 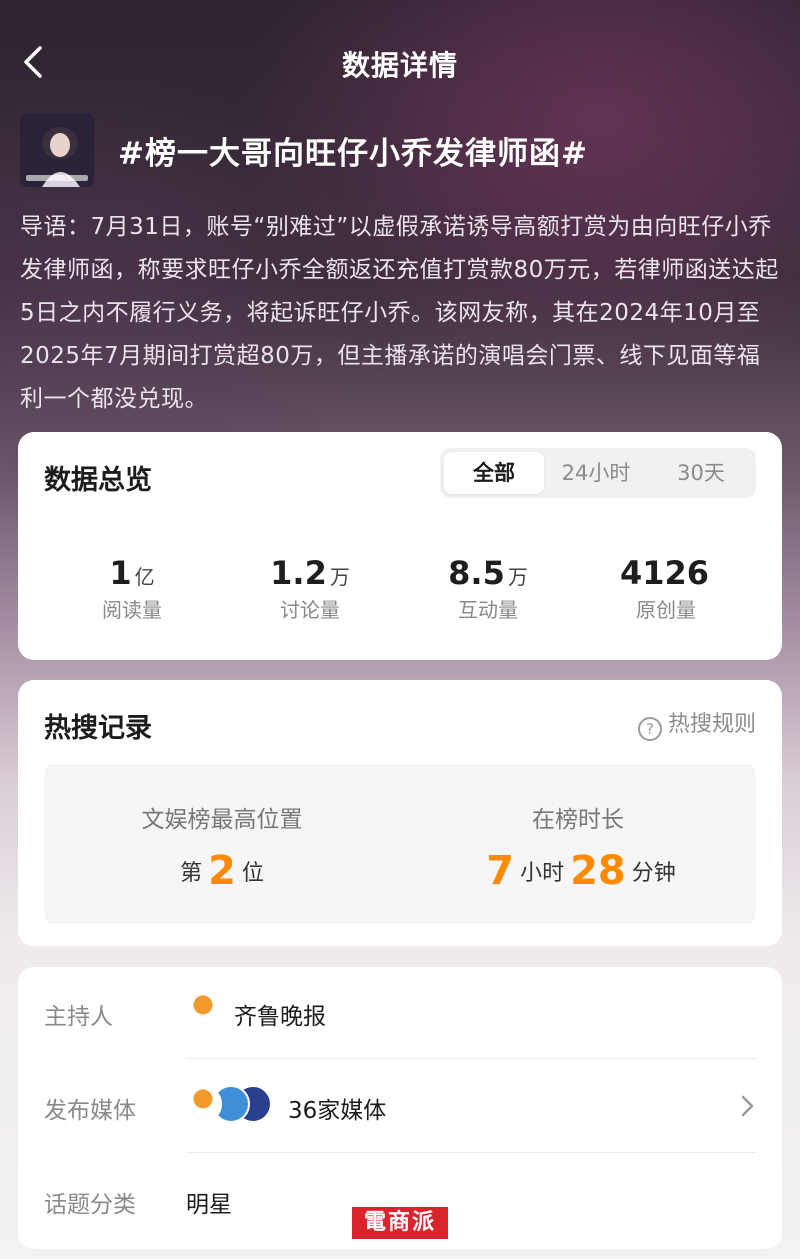 I want to click on hot-search-title: 热搜记录, so click(x=98, y=728).